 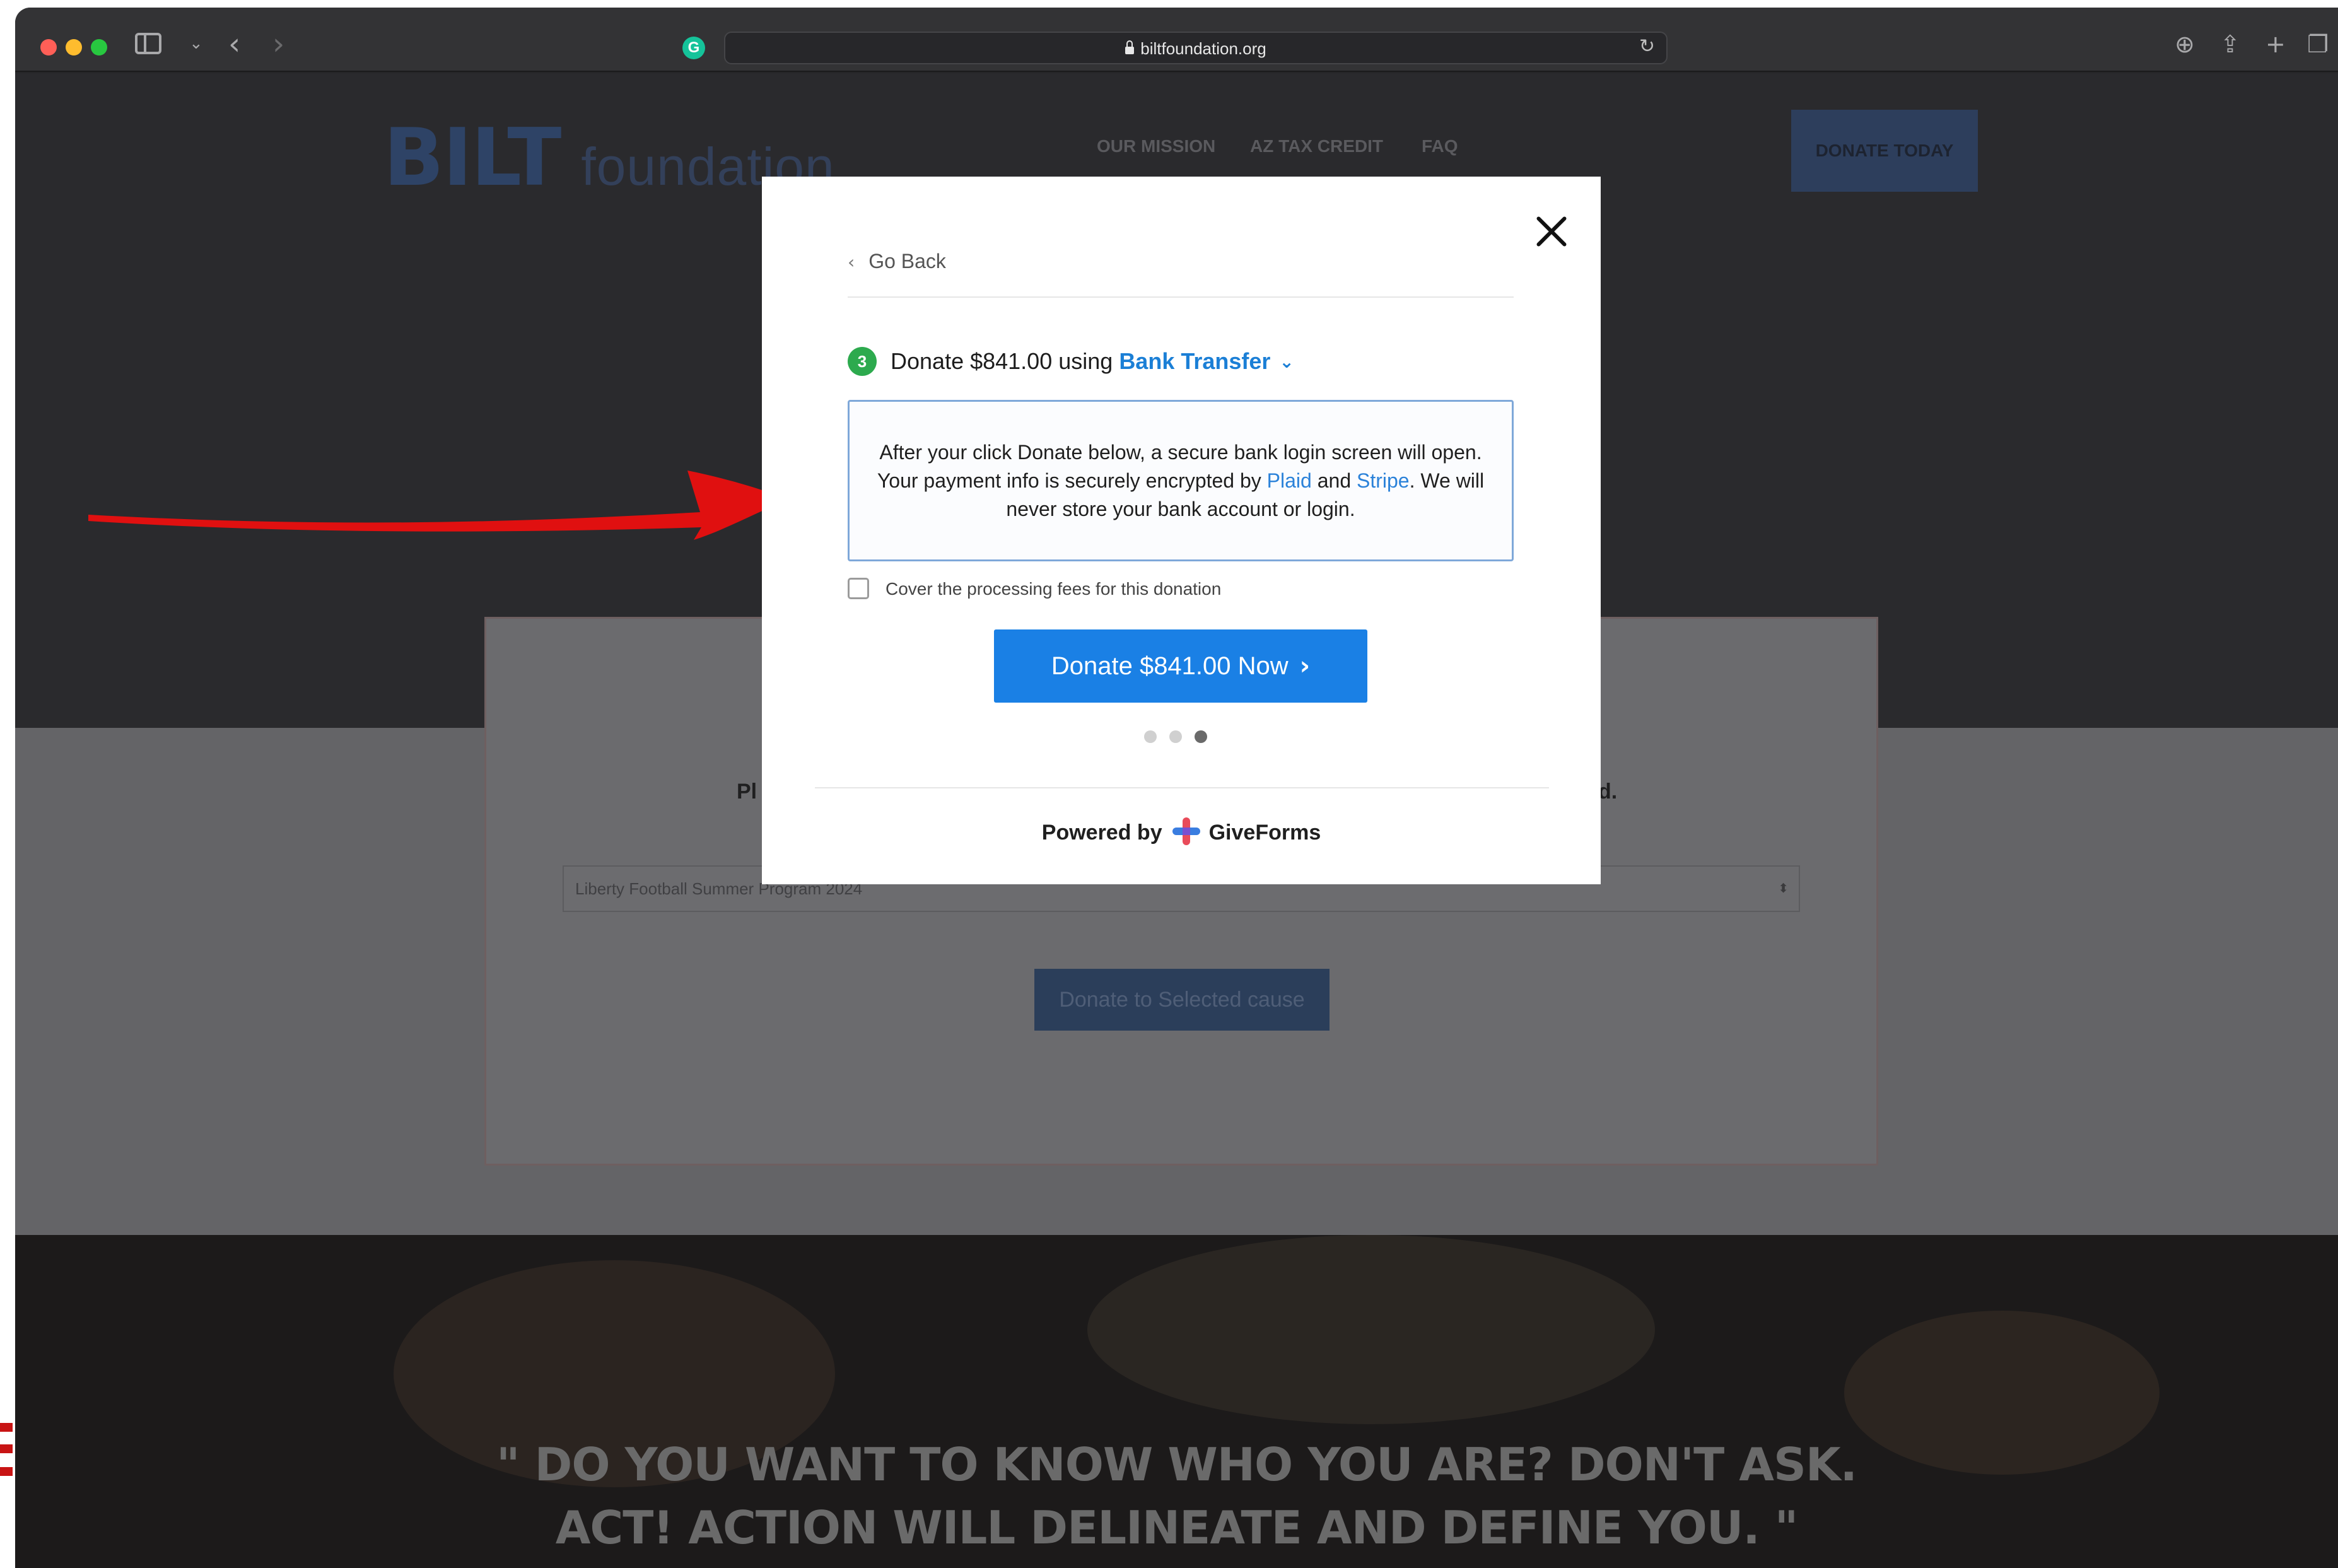 I want to click on chevron-right-icon: ›, so click(x=1305, y=666).